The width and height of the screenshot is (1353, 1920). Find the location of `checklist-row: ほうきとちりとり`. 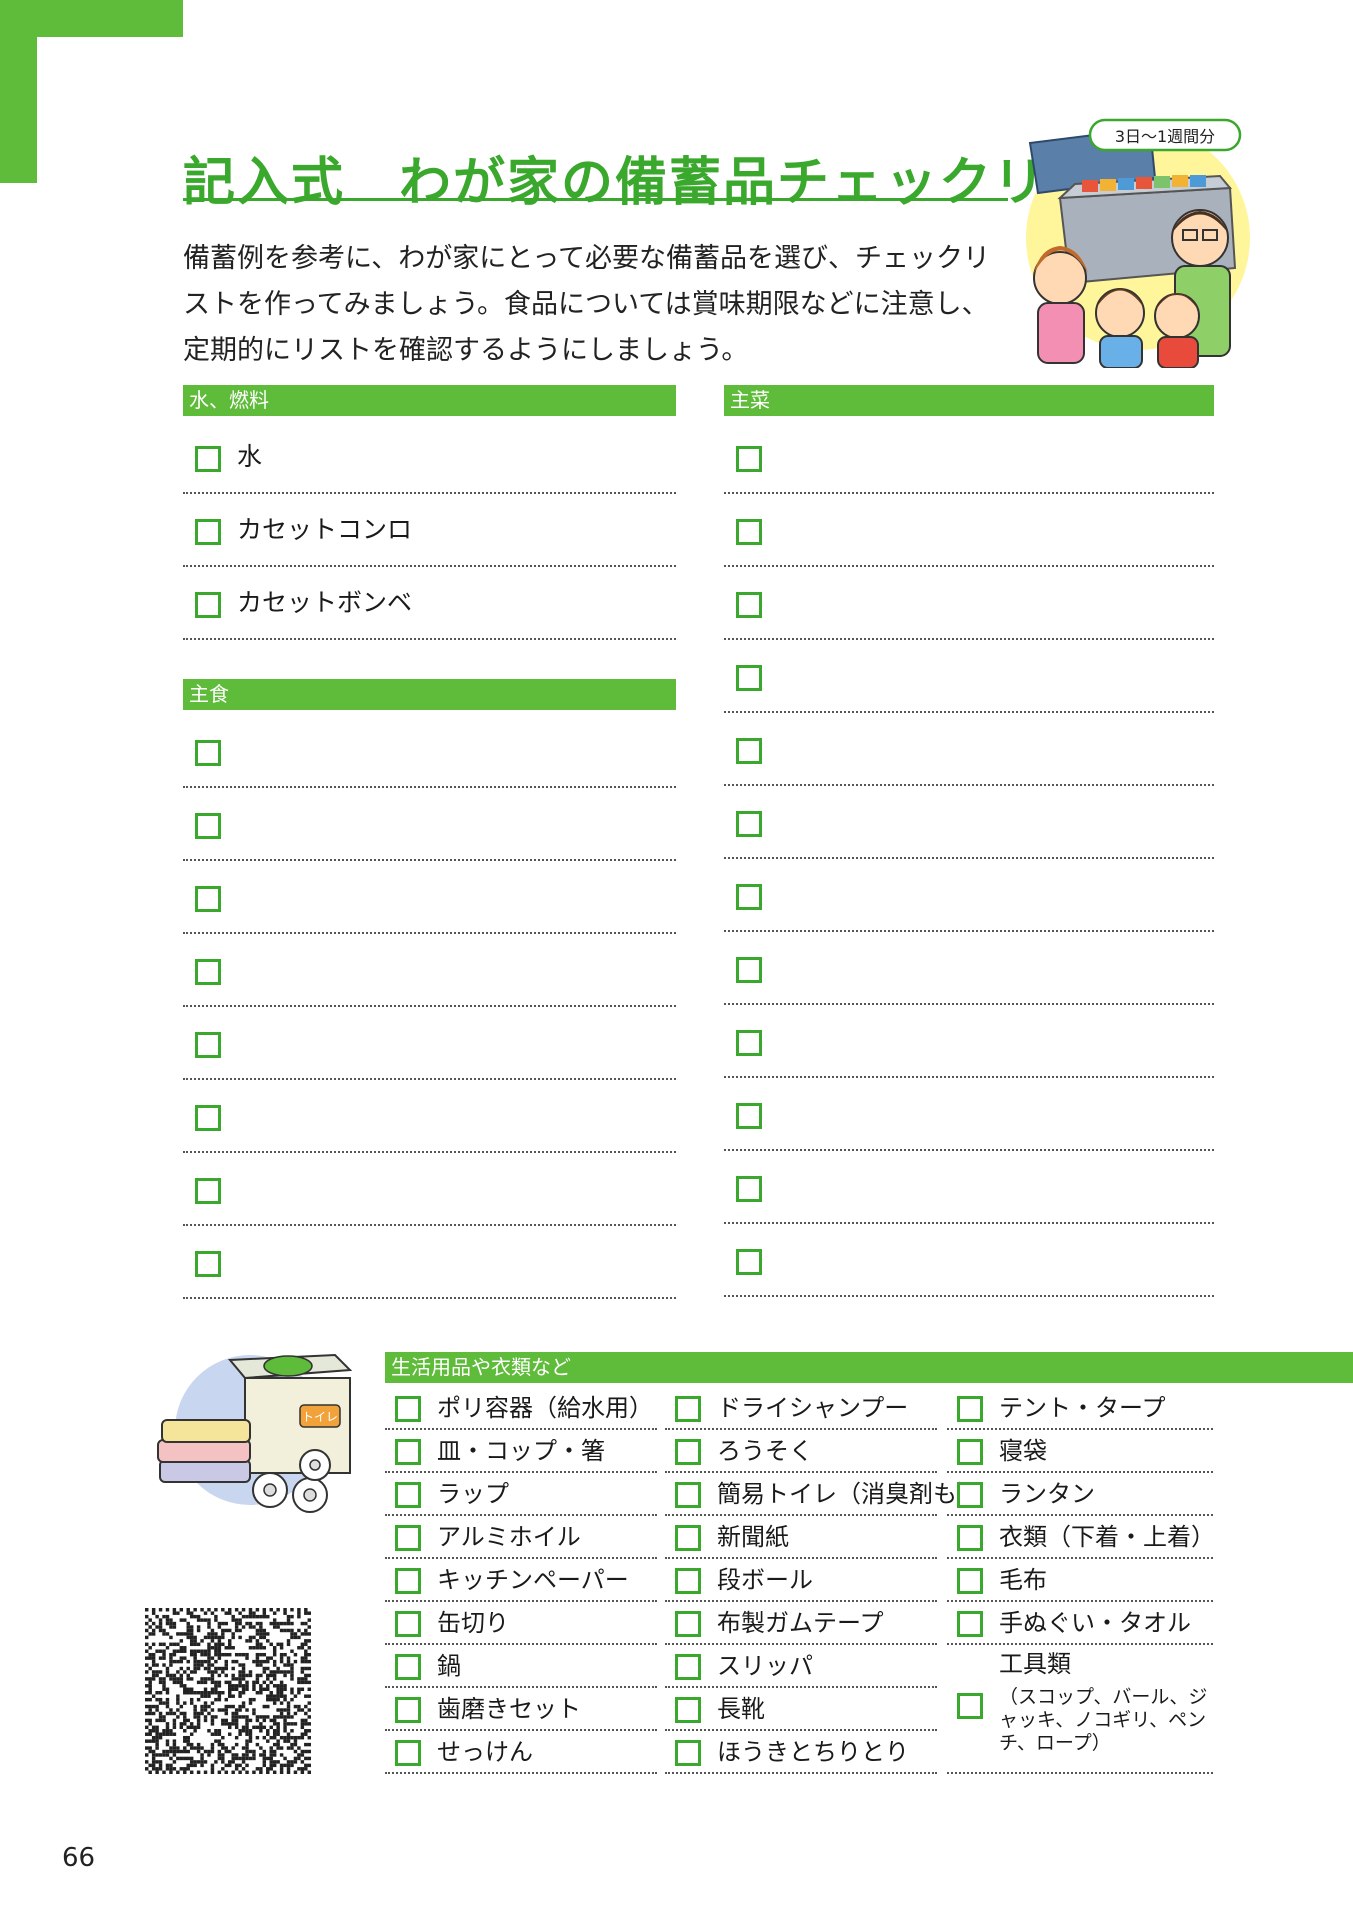

checklist-row: ほうきとちりとり is located at coordinates (801, 1752).